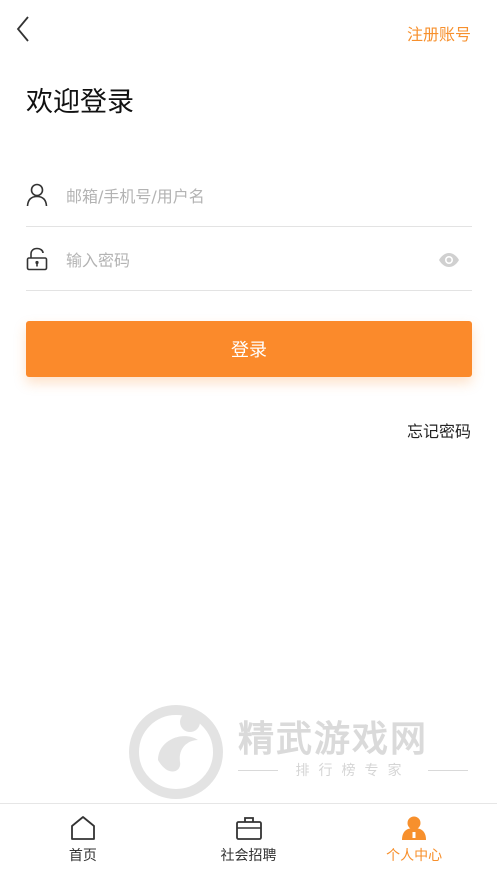 The image size is (497, 884). What do you see at coordinates (176, 752) in the screenshot?
I see `watermark-logo-icon` at bounding box center [176, 752].